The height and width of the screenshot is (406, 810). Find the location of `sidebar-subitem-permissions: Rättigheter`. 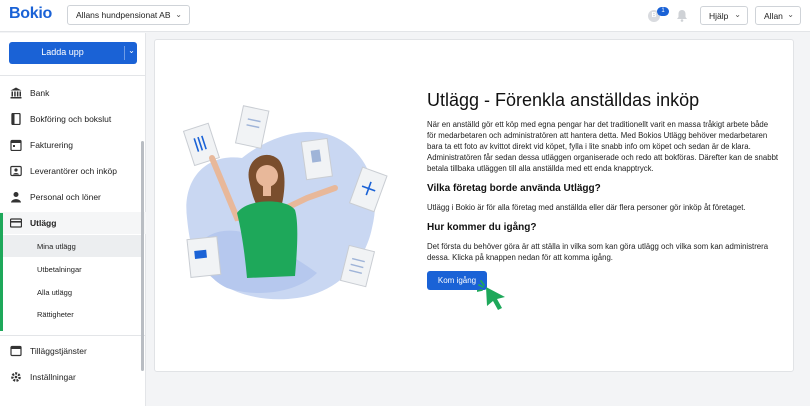

sidebar-subitem-permissions: Rättigheter is located at coordinates (73, 314).